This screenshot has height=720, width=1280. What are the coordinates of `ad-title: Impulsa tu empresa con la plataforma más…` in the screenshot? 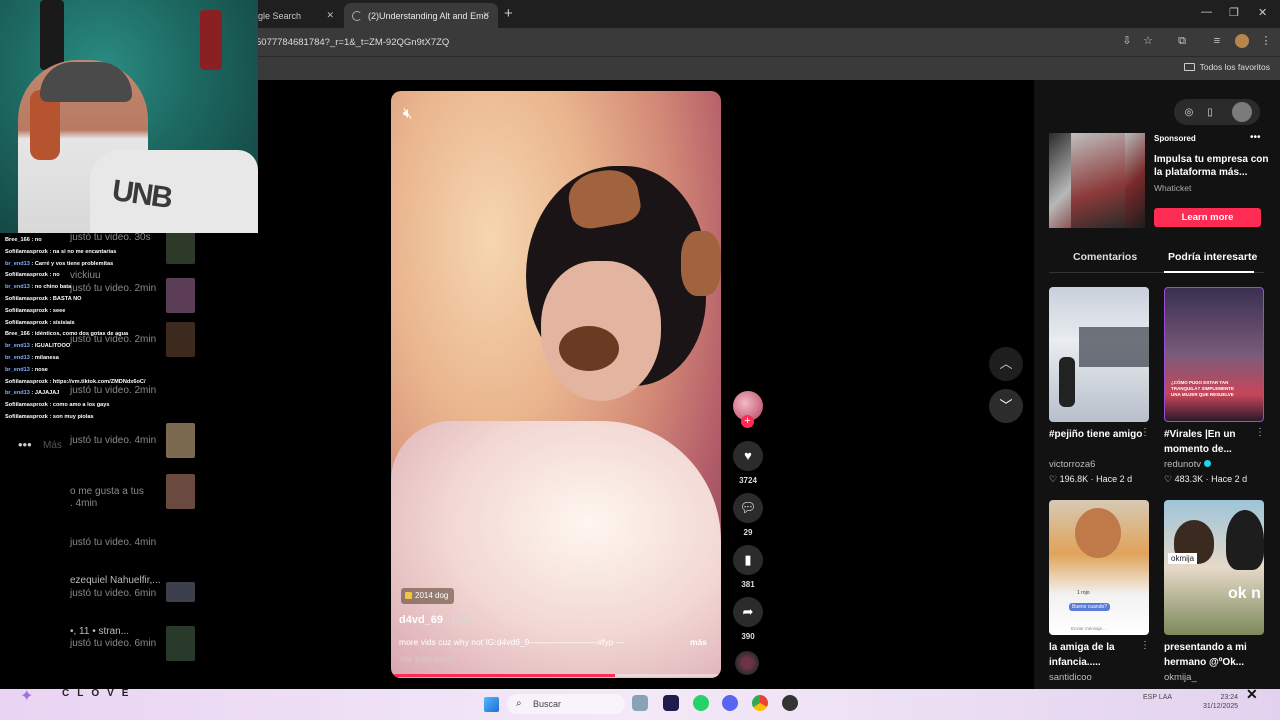 It's located at (1211, 166).